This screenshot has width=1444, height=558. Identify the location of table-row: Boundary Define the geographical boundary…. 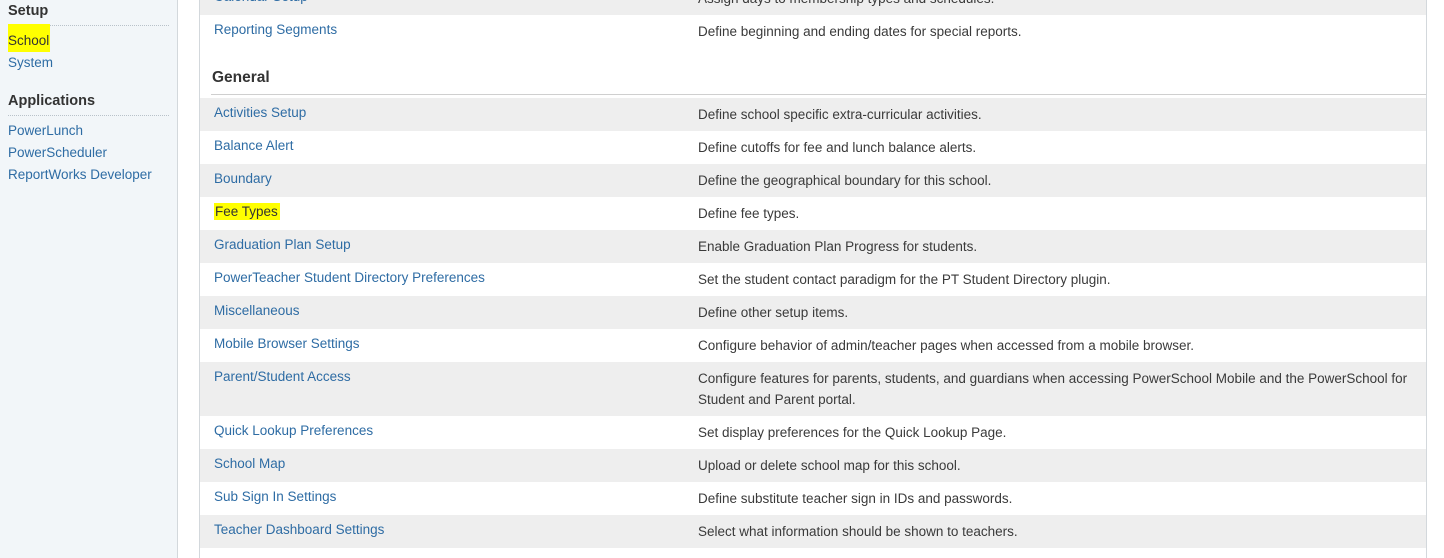
(813, 180).